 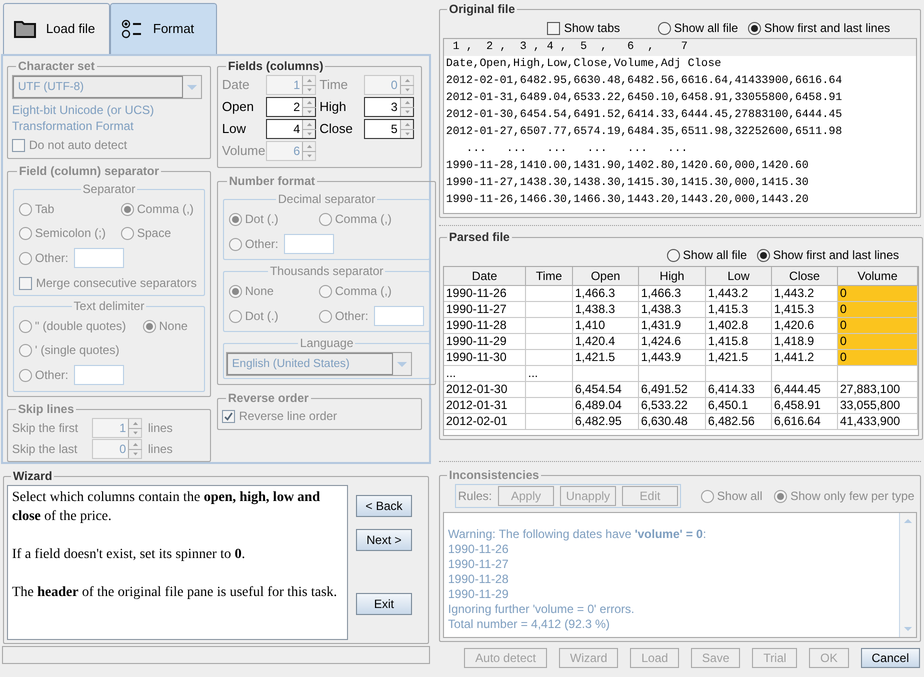 I want to click on group-title: Skip lines, so click(x=46, y=409).